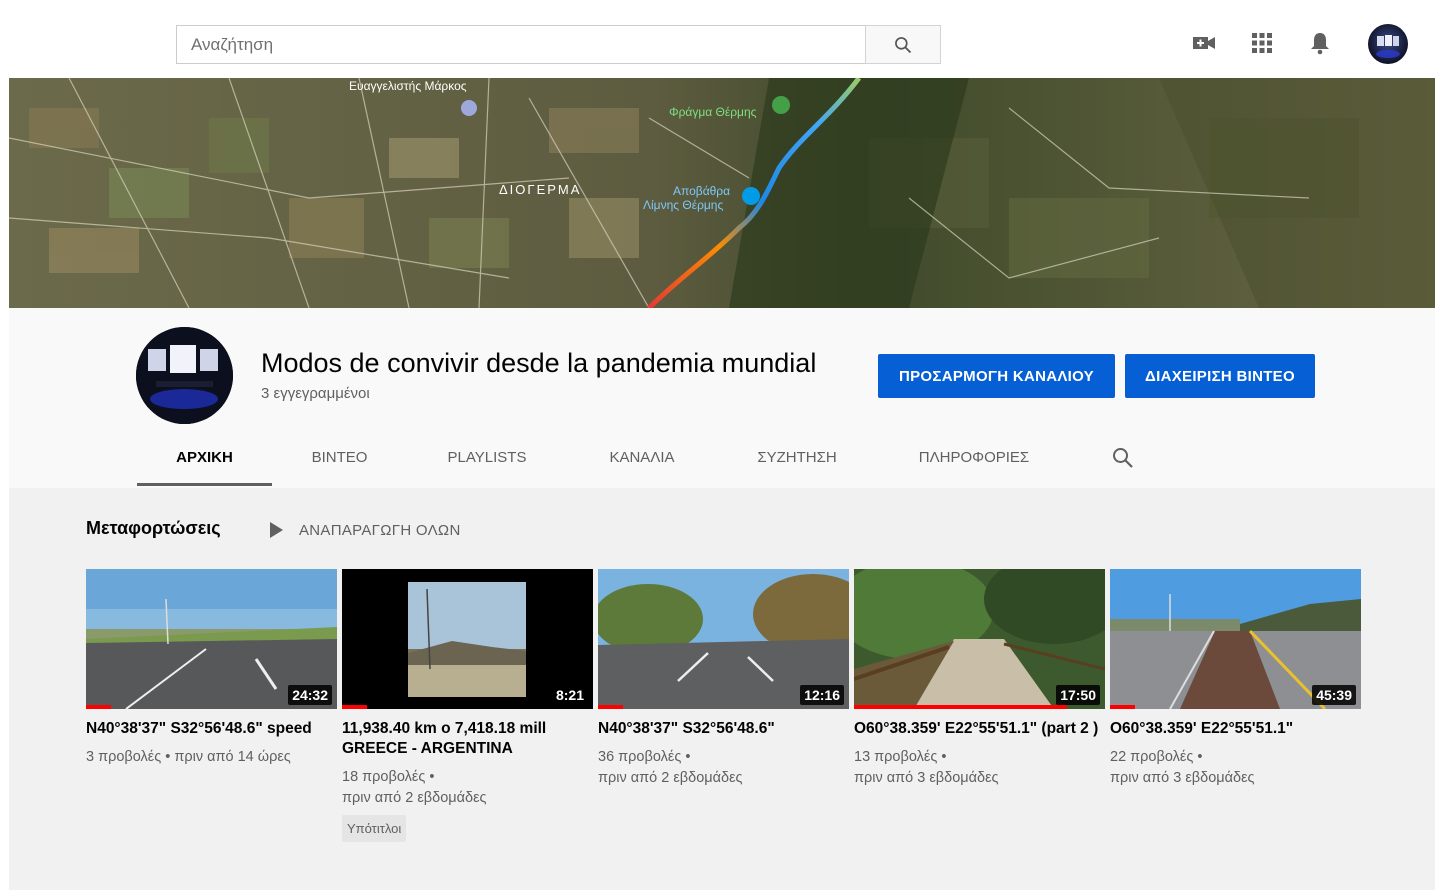 The image size is (1435, 890). I want to click on video-title: N40°38'37" S32°56'48.6", so click(723, 729).